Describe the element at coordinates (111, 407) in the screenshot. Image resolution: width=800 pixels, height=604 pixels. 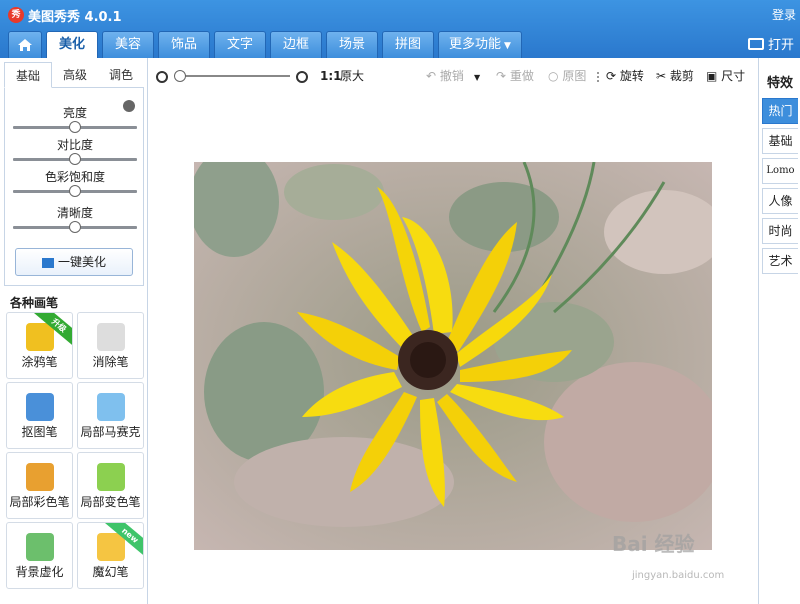
I see `mosaic-icon` at that location.